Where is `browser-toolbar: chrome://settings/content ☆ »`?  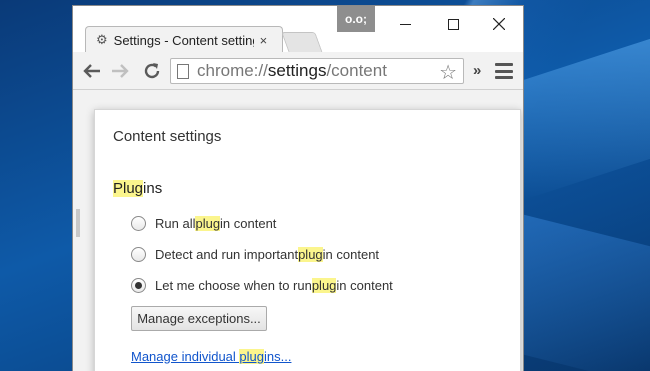
browser-toolbar: chrome://settings/content ☆ » is located at coordinates (298, 71).